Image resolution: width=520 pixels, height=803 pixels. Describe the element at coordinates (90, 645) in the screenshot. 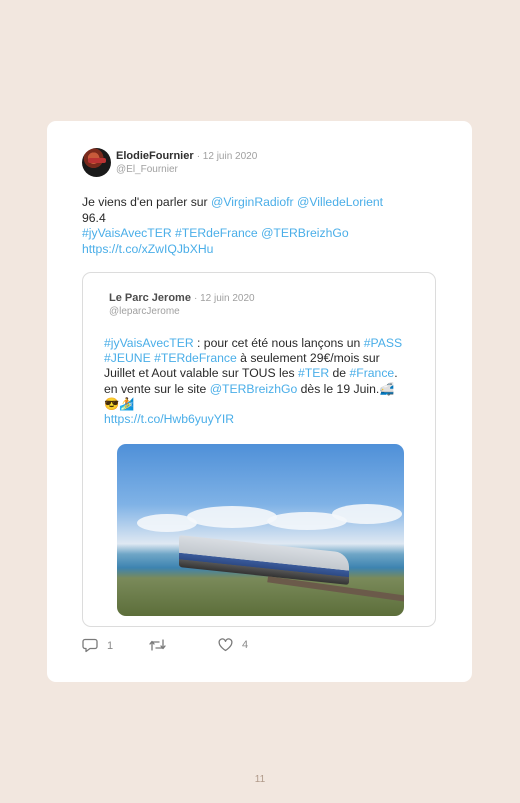

I see `speech-bubble-icon` at that location.